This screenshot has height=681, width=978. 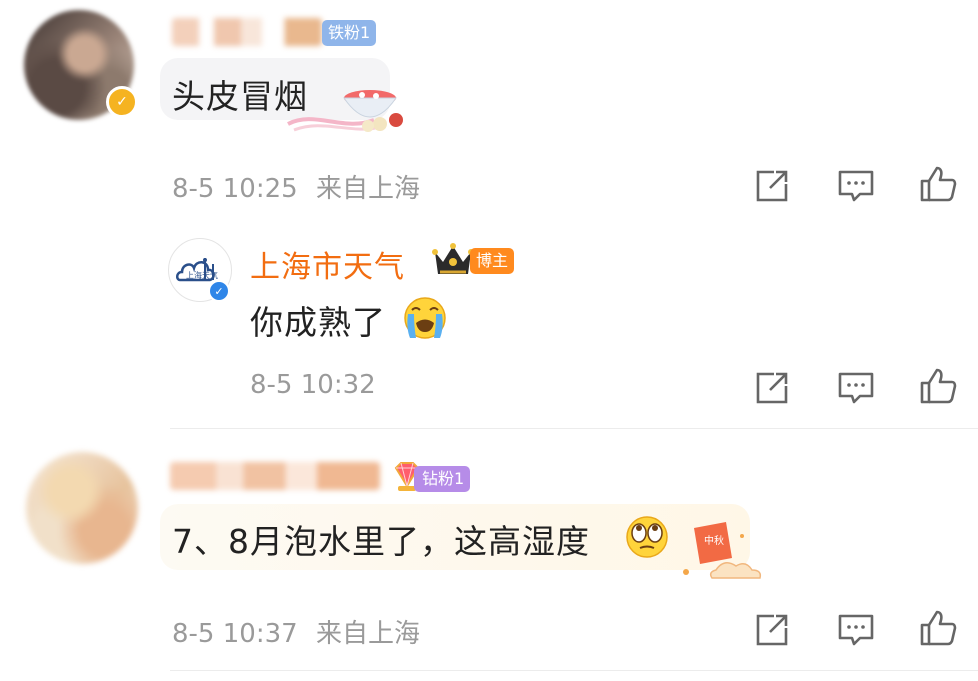 I want to click on avatar, so click(x=82, y=508).